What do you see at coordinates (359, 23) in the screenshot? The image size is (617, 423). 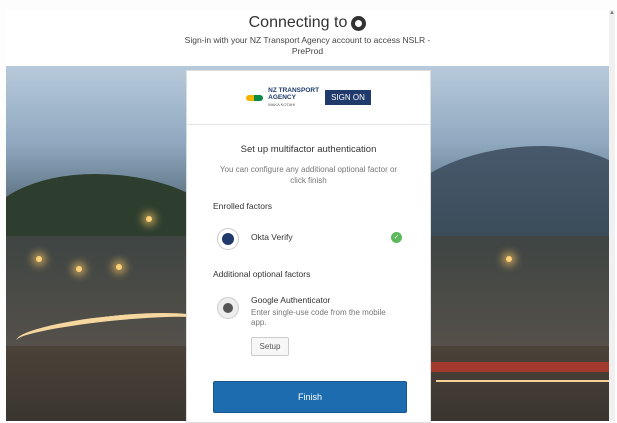 I see `app-gear-icon` at bounding box center [359, 23].